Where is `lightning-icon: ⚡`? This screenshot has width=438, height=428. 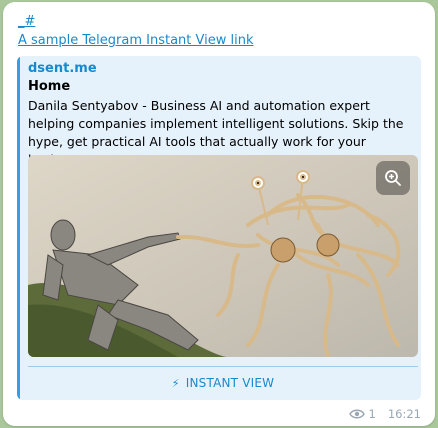 lightning-icon: ⚡ is located at coordinates (175, 383).